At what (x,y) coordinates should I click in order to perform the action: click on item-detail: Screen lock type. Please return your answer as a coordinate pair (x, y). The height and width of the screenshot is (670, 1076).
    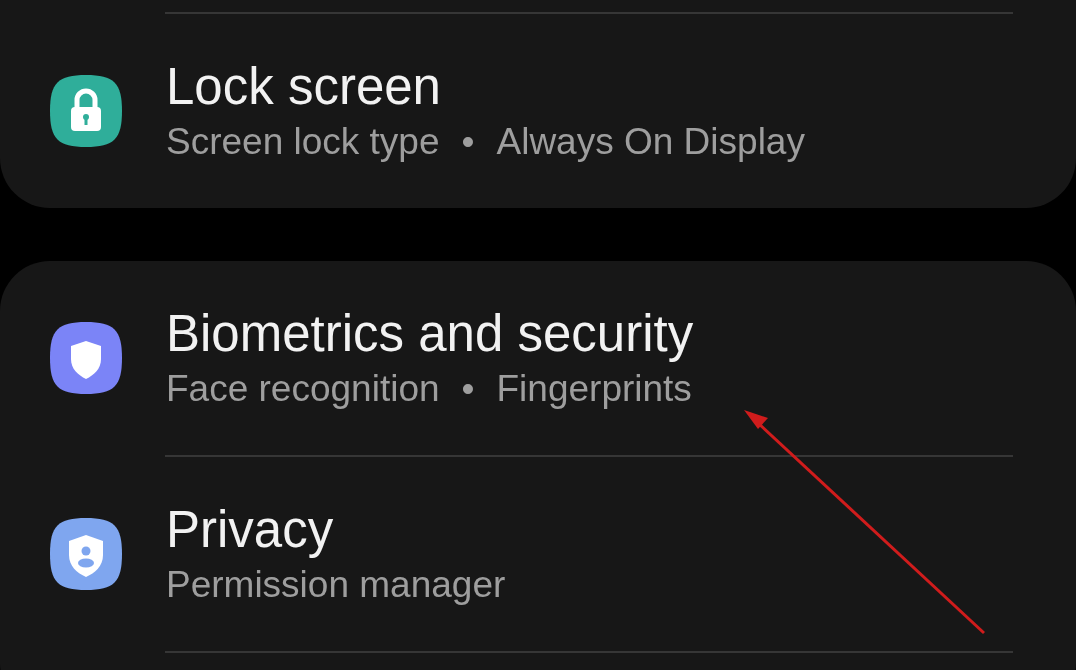
    Looking at the image, I should click on (303, 142).